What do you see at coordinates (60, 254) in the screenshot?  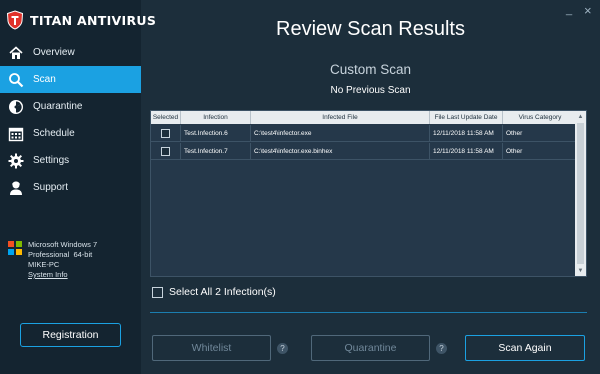 I see `os-edition: Professional 64-bit` at bounding box center [60, 254].